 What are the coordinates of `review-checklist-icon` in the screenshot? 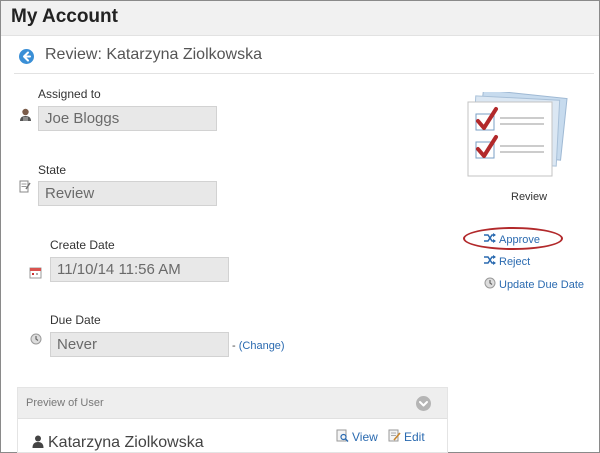 It's located at (519, 139).